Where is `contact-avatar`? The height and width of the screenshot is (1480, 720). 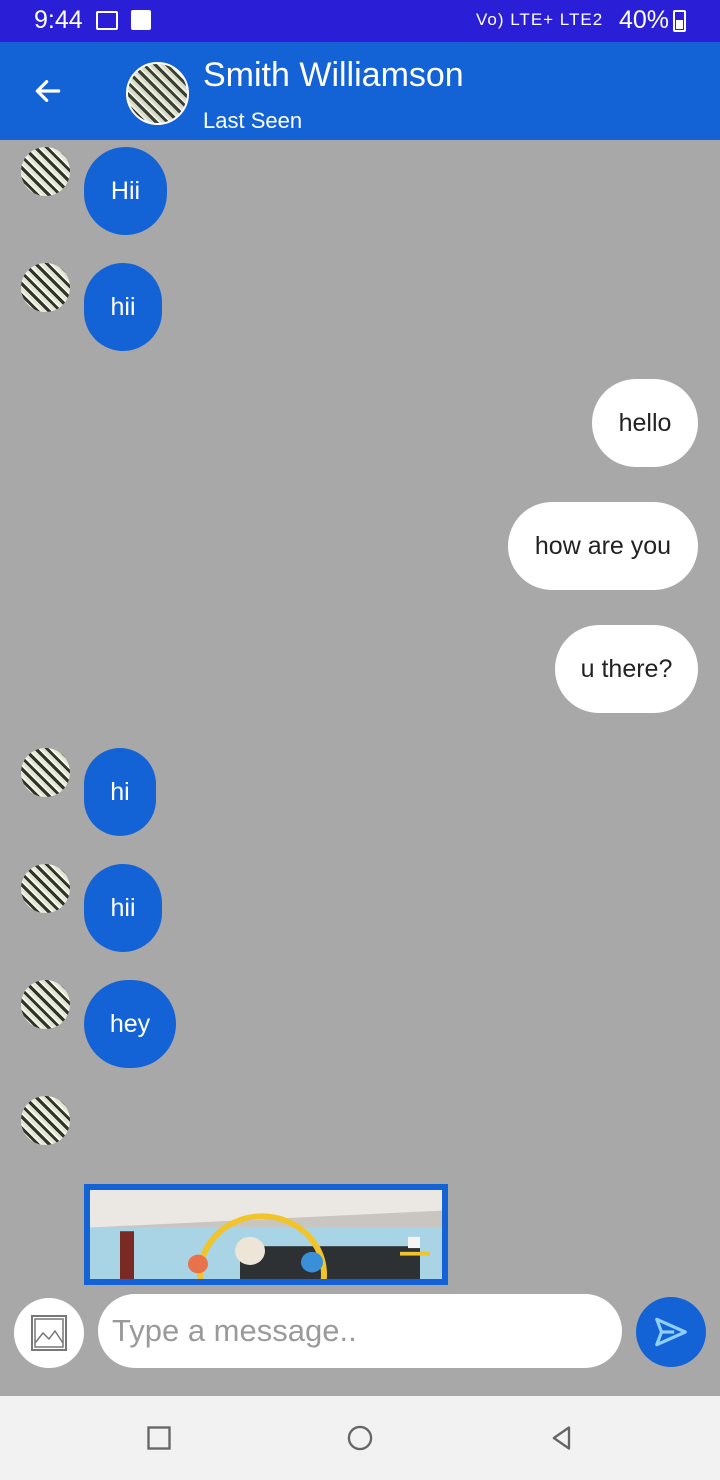
contact-avatar is located at coordinates (157, 93).